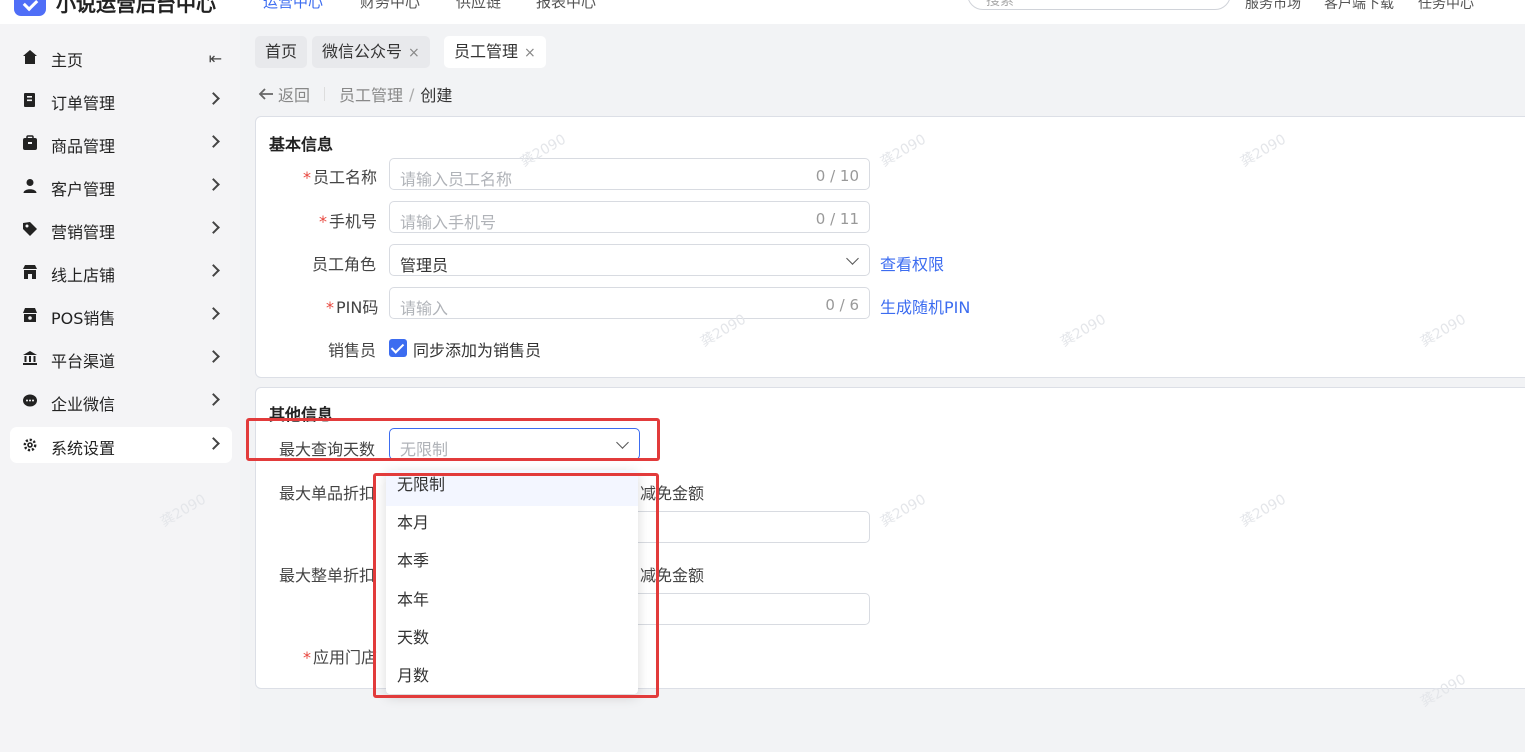  I want to click on tab-wechat-official: 微信公众号 ×, so click(371, 52).